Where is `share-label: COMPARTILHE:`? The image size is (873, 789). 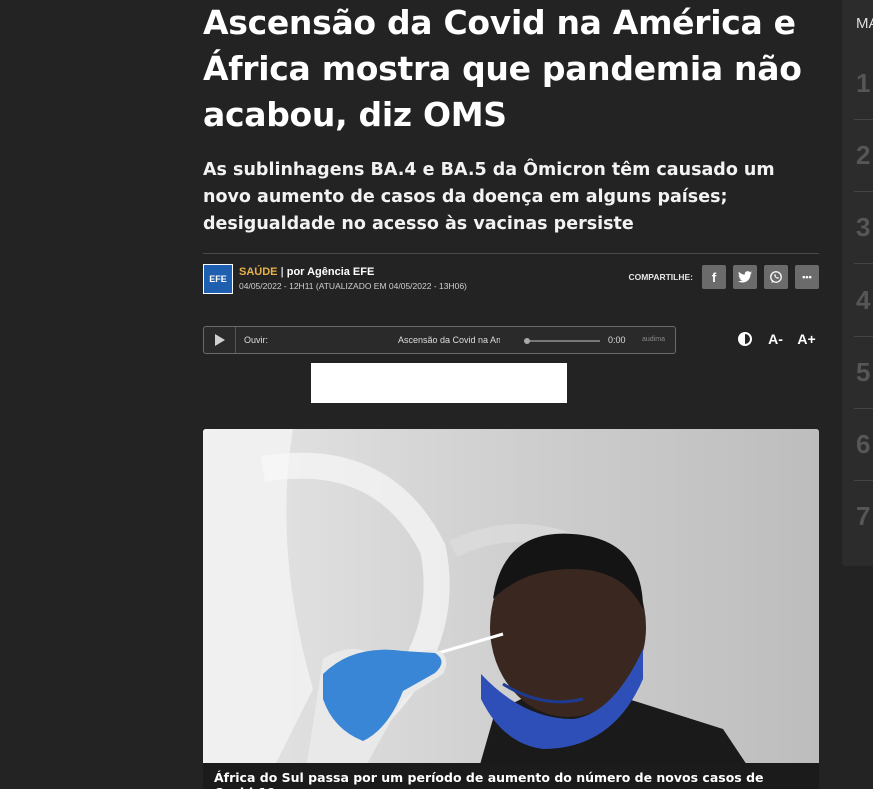
share-label: COMPARTILHE: is located at coordinates (660, 277).